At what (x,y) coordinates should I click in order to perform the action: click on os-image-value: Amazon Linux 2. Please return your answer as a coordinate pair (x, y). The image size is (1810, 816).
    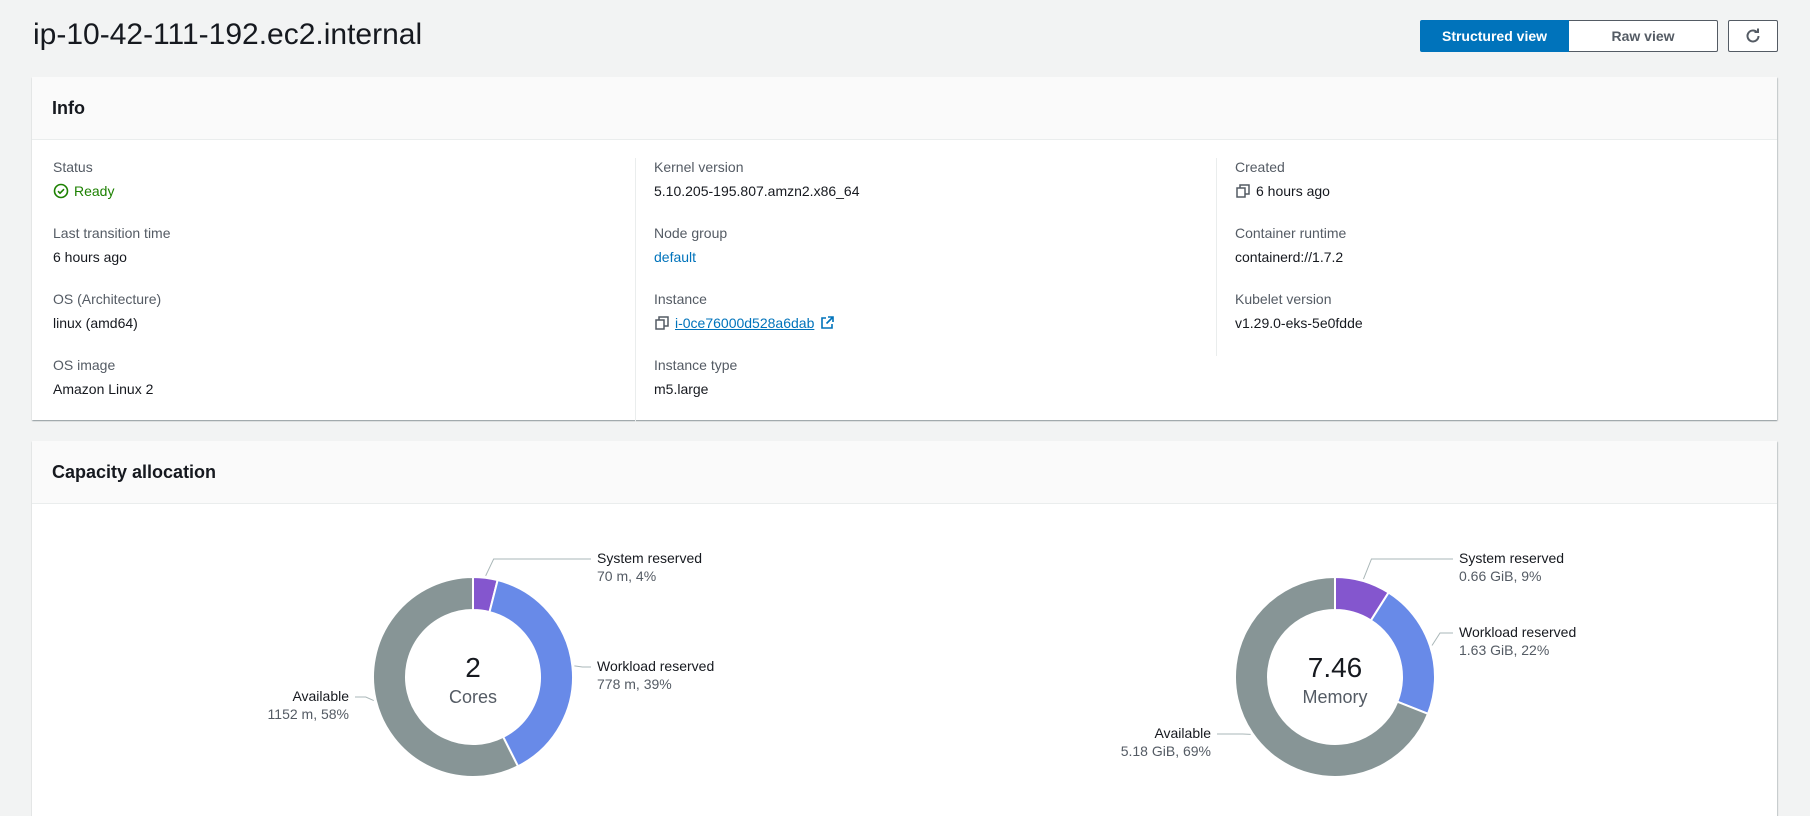
    Looking at the image, I should click on (103, 389).